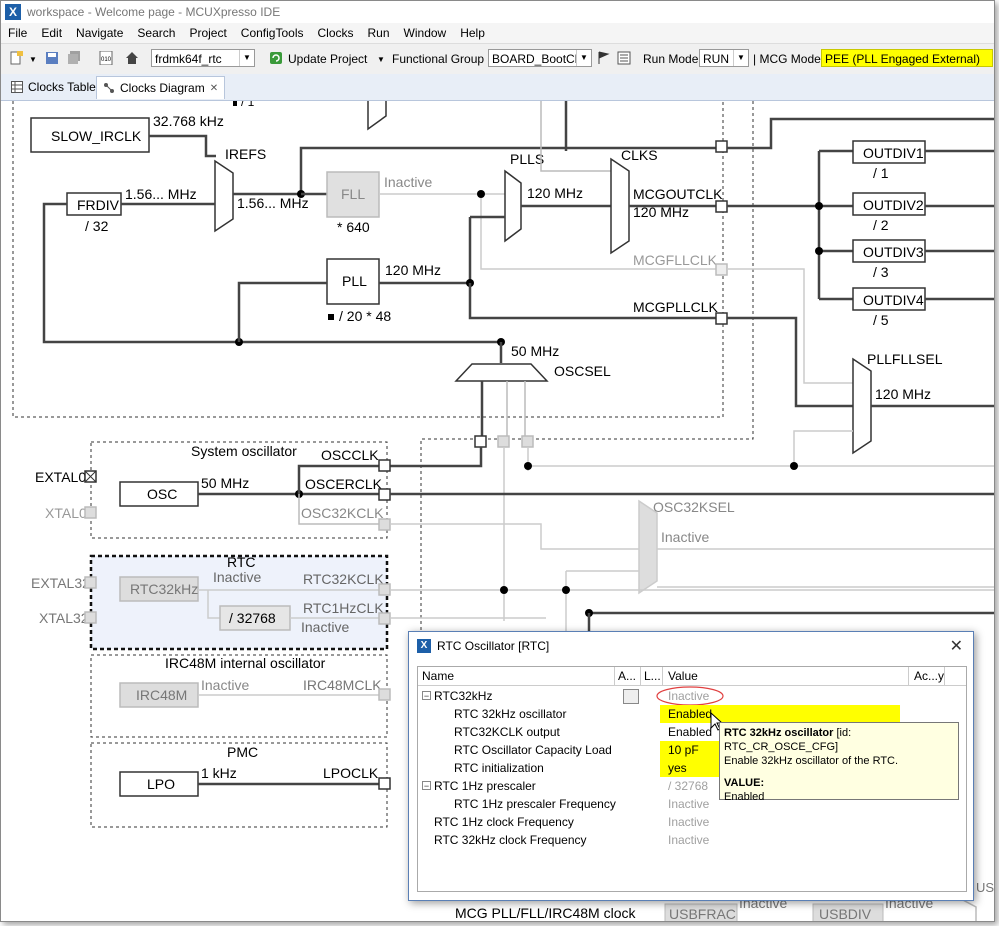 The image size is (999, 926). What do you see at coordinates (694, 507) in the screenshot?
I see `osc32ksel-label: OSC32KSEL` at bounding box center [694, 507].